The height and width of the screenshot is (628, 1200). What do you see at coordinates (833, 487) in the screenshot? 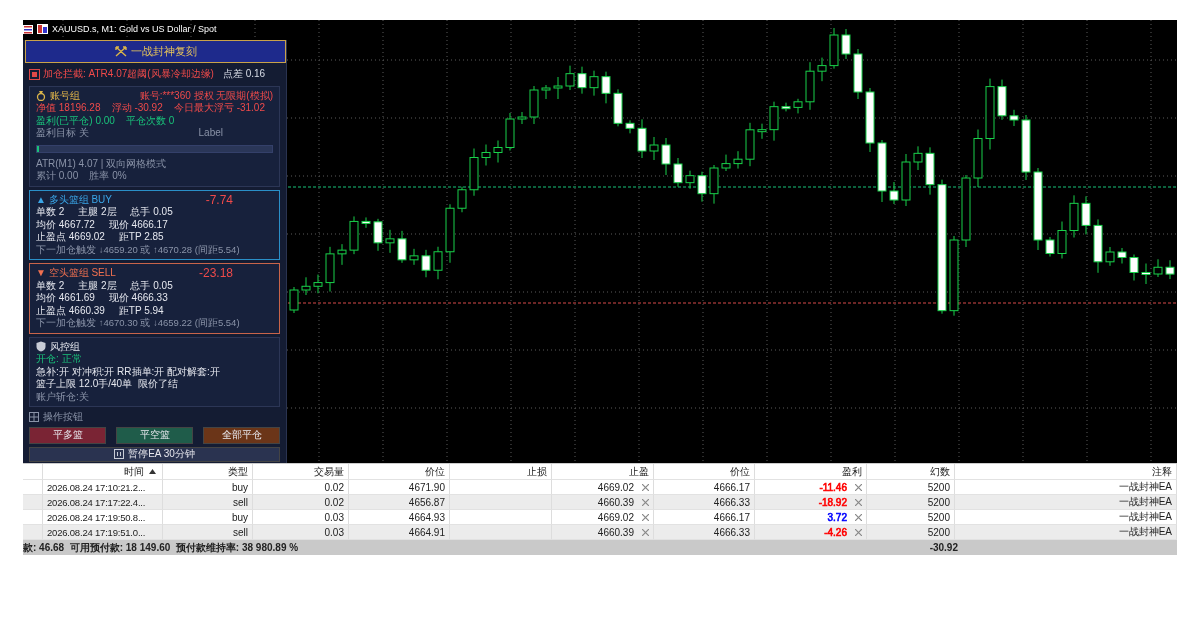
I see `profit-cell: -11.46` at bounding box center [833, 487].